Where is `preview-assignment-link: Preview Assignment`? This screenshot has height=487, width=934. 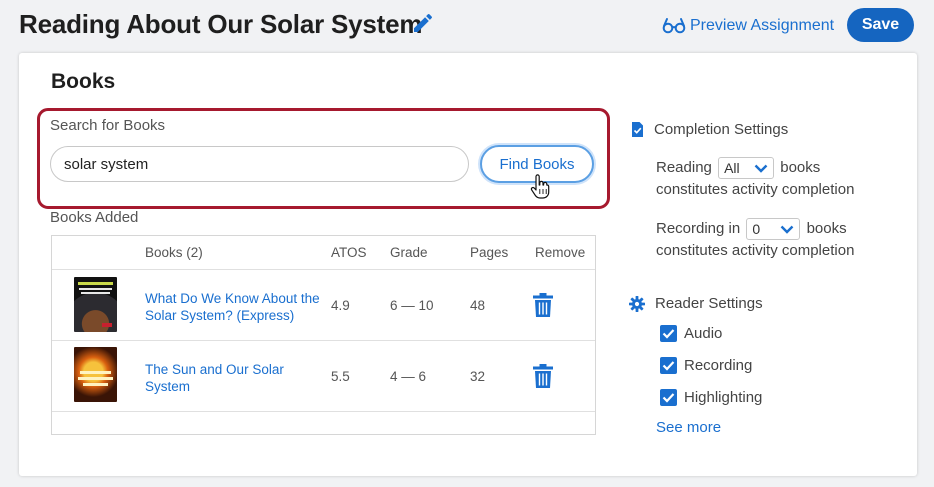
preview-assignment-link: Preview Assignment is located at coordinates (748, 26).